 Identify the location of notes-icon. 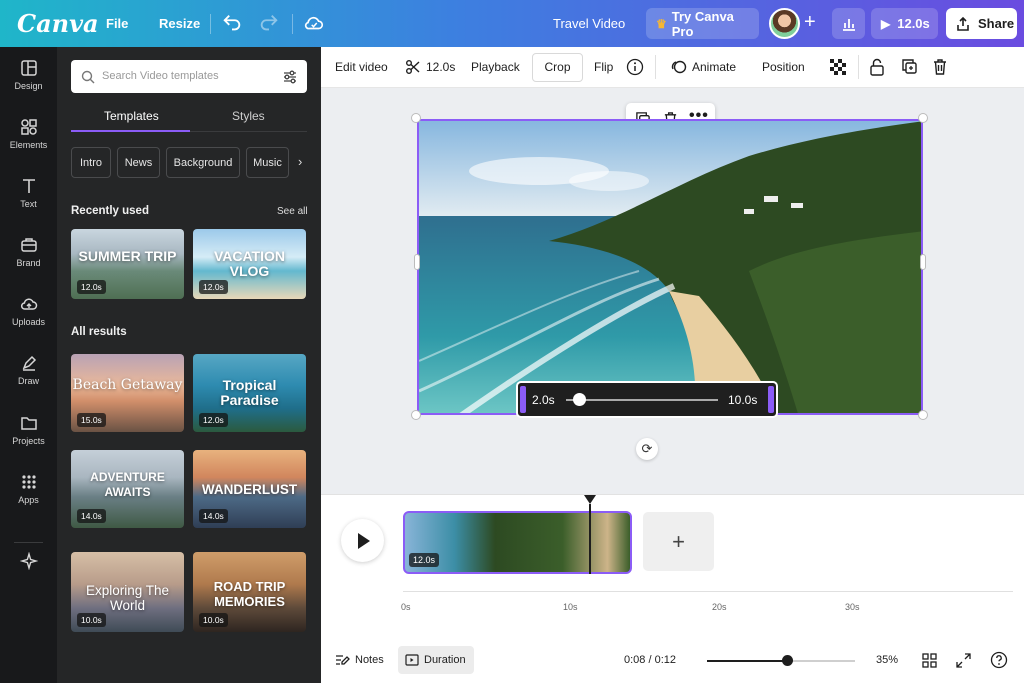
(342, 660).